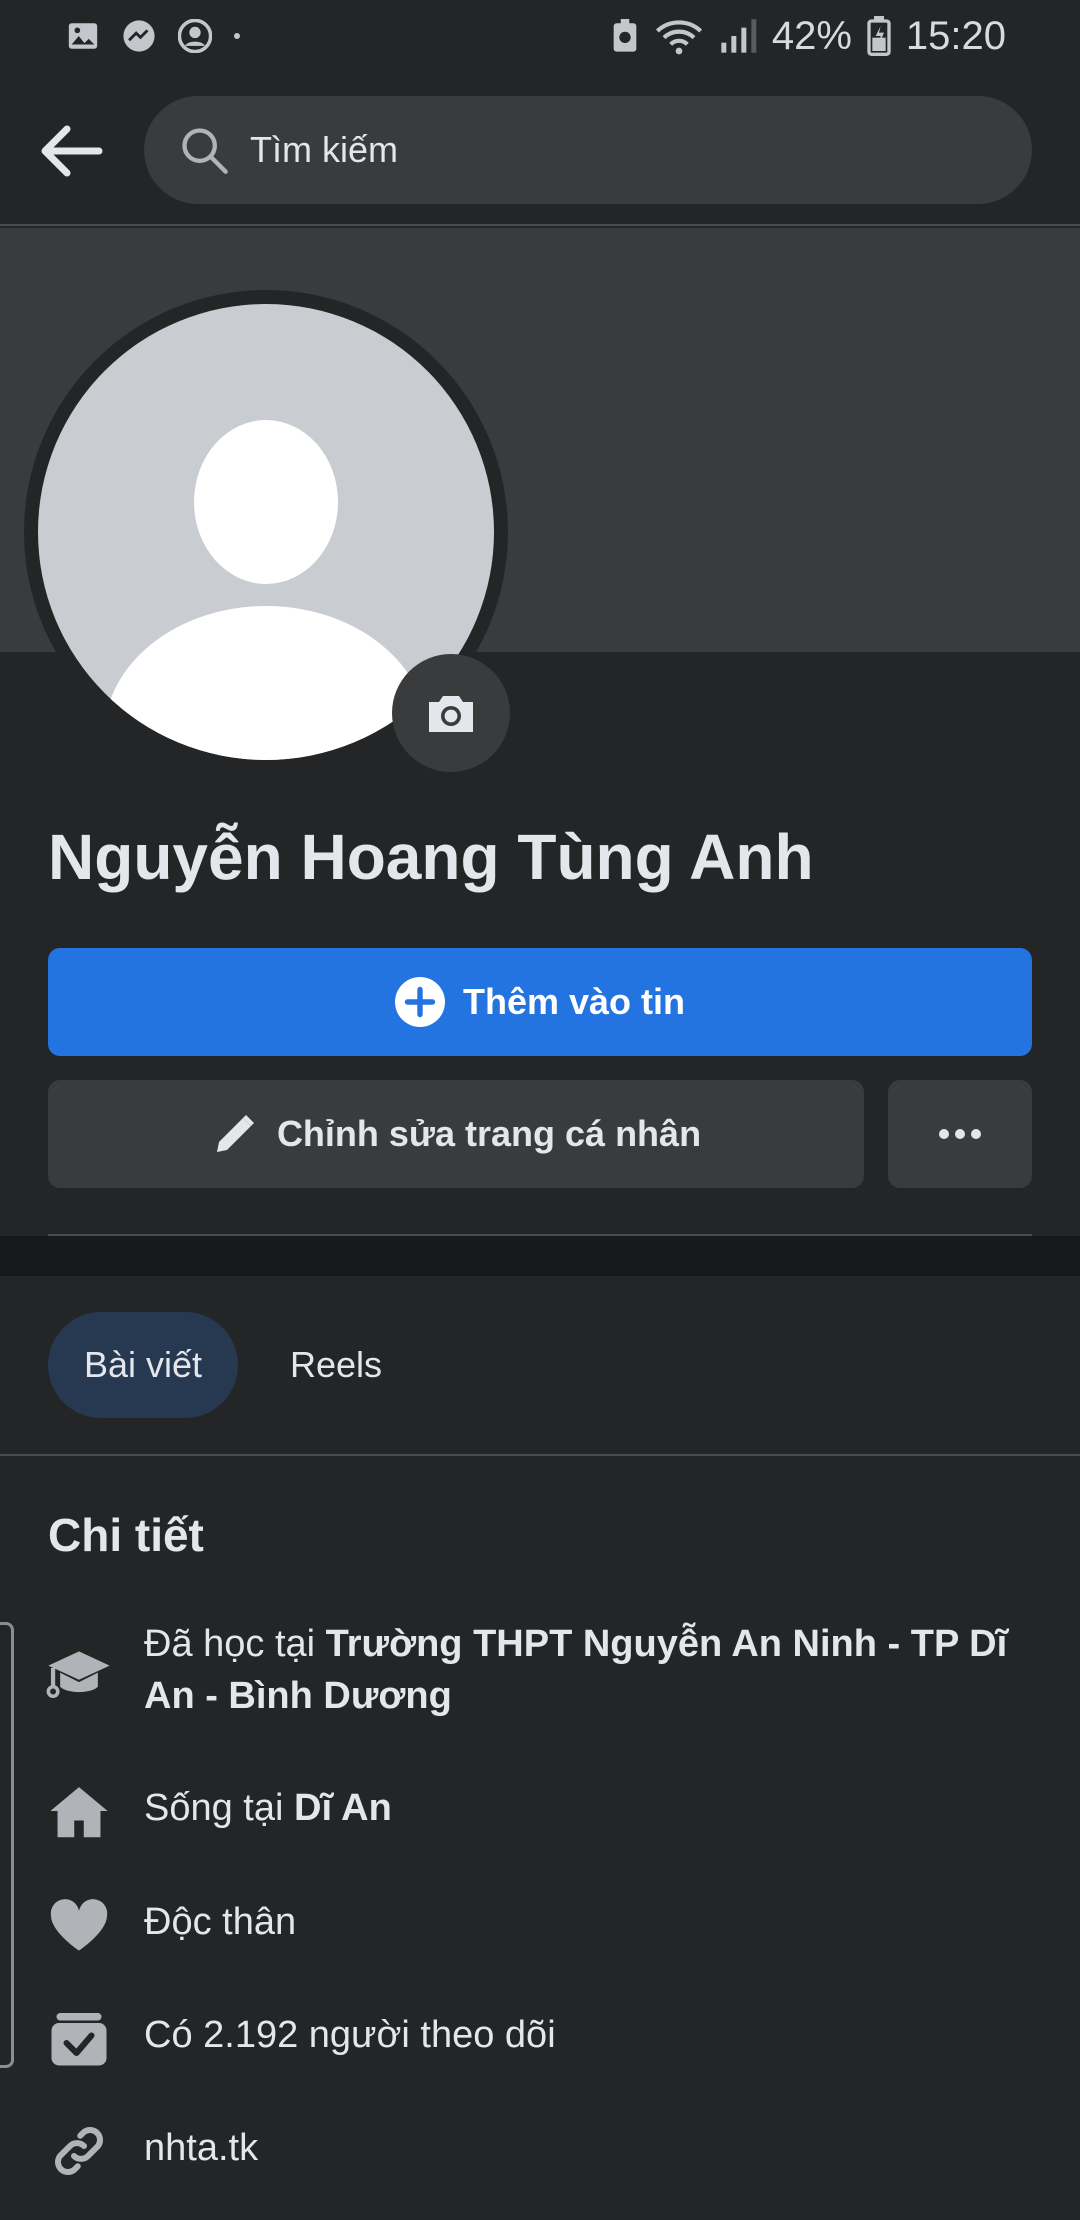 The height and width of the screenshot is (2220, 1080). I want to click on followers-count: Có 2.192 người theo dõi, so click(592, 2035).